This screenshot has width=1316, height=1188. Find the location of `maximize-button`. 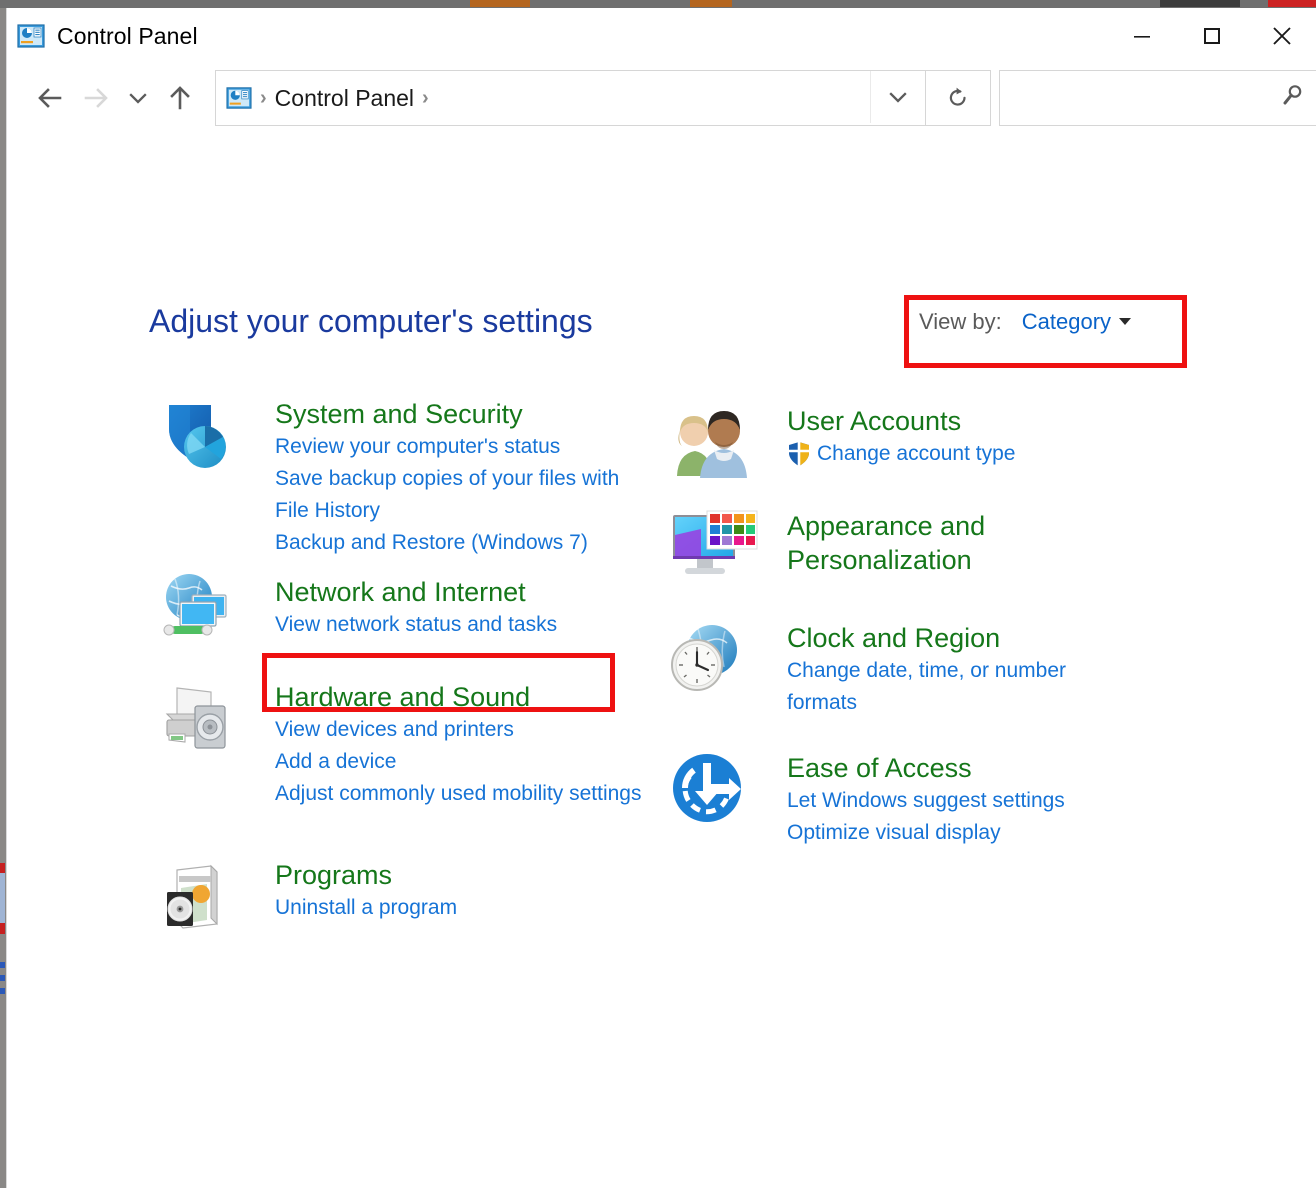

maximize-button is located at coordinates (1212, 36).